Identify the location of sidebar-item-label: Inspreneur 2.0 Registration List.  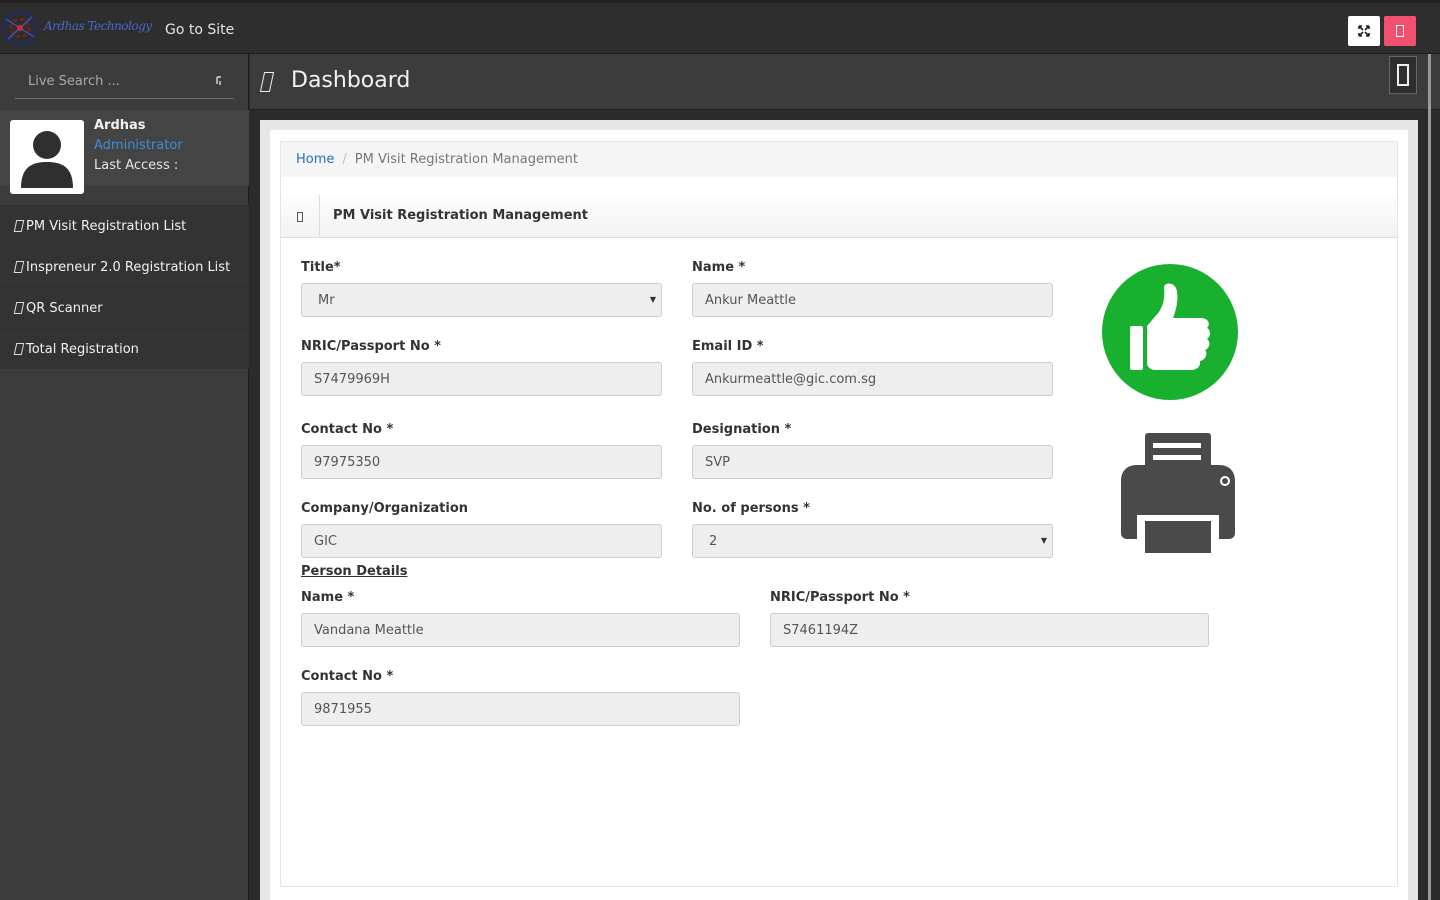
(128, 267).